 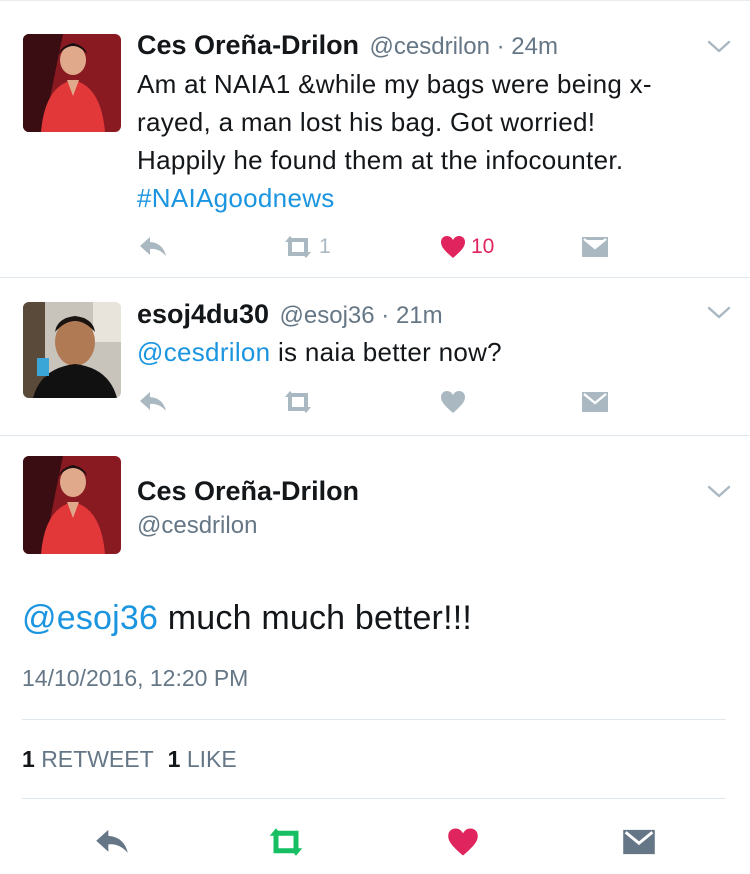 What do you see at coordinates (366, 122) in the screenshot?
I see `tweet-text-line: rayed, a man lost his bag. Got worried!` at bounding box center [366, 122].